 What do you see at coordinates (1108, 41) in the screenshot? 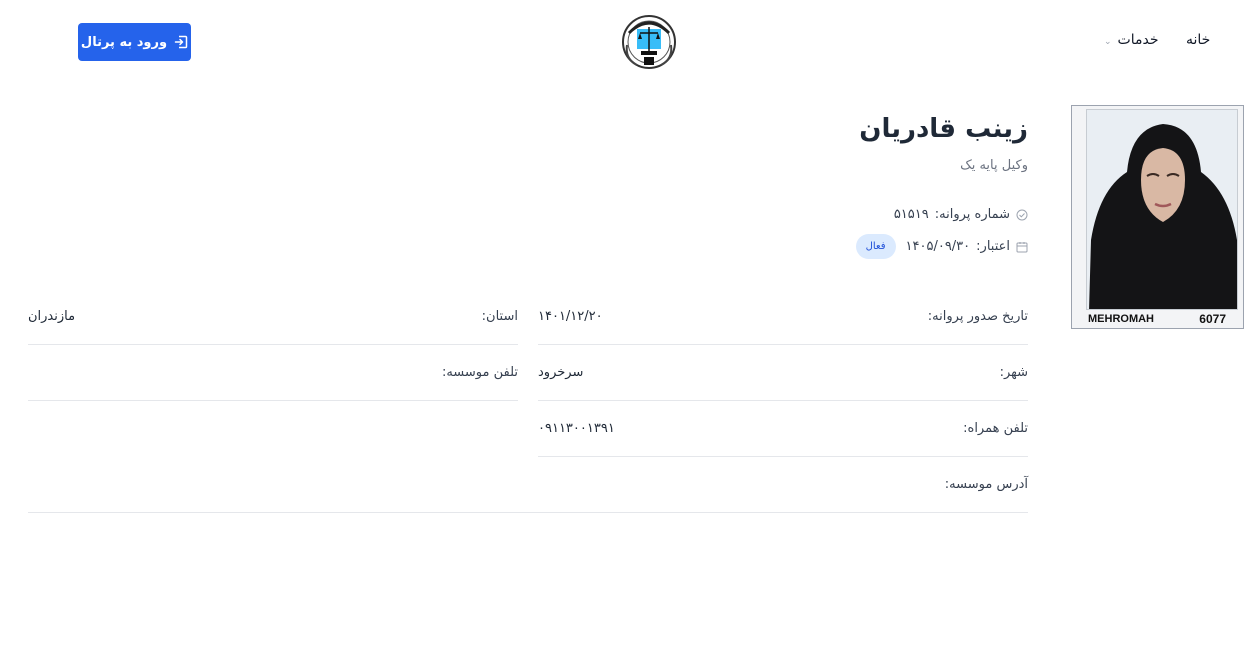
I see `chevron-down-icon: ⌄` at bounding box center [1108, 41].